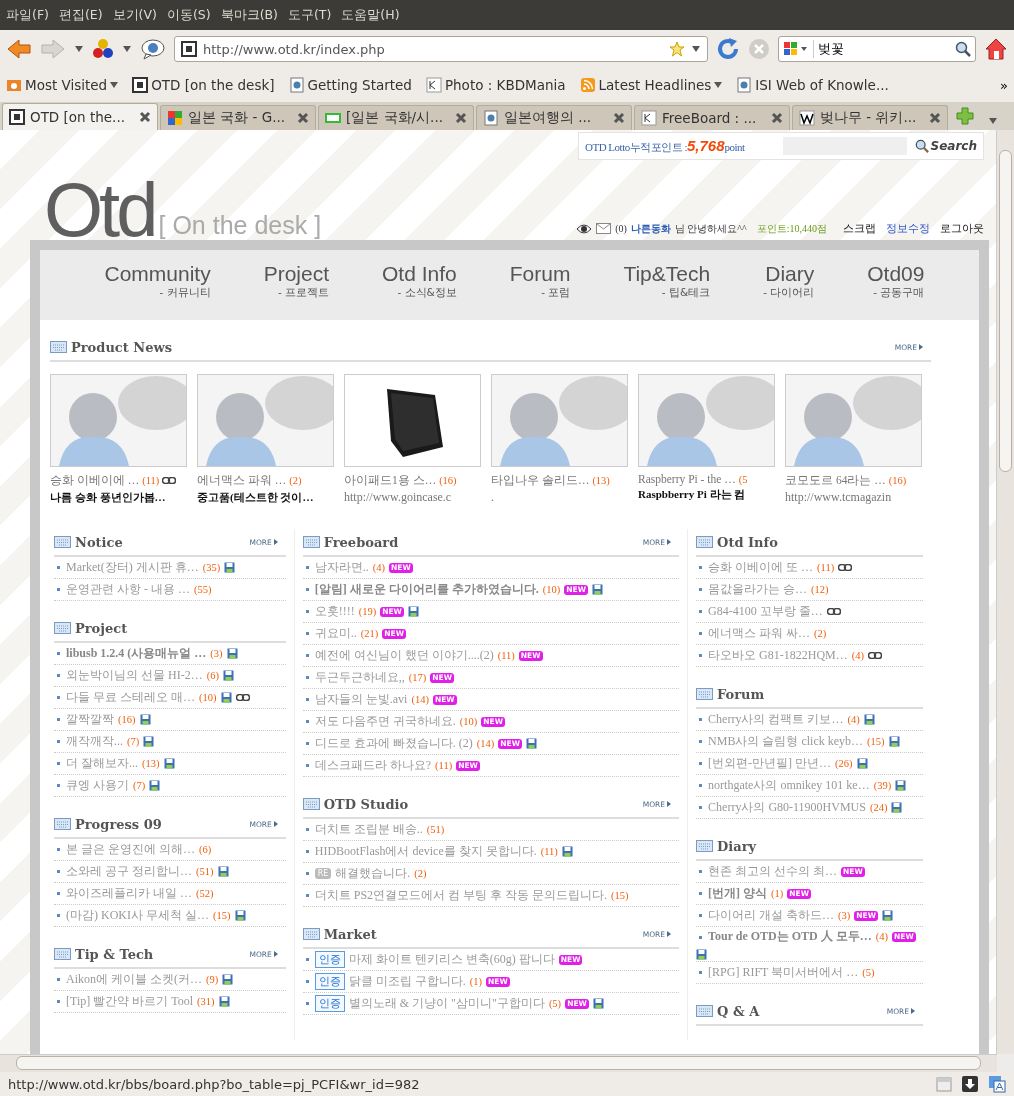  What do you see at coordinates (908, 228) in the screenshot?
I see `user-link: 정보수정` at bounding box center [908, 228].